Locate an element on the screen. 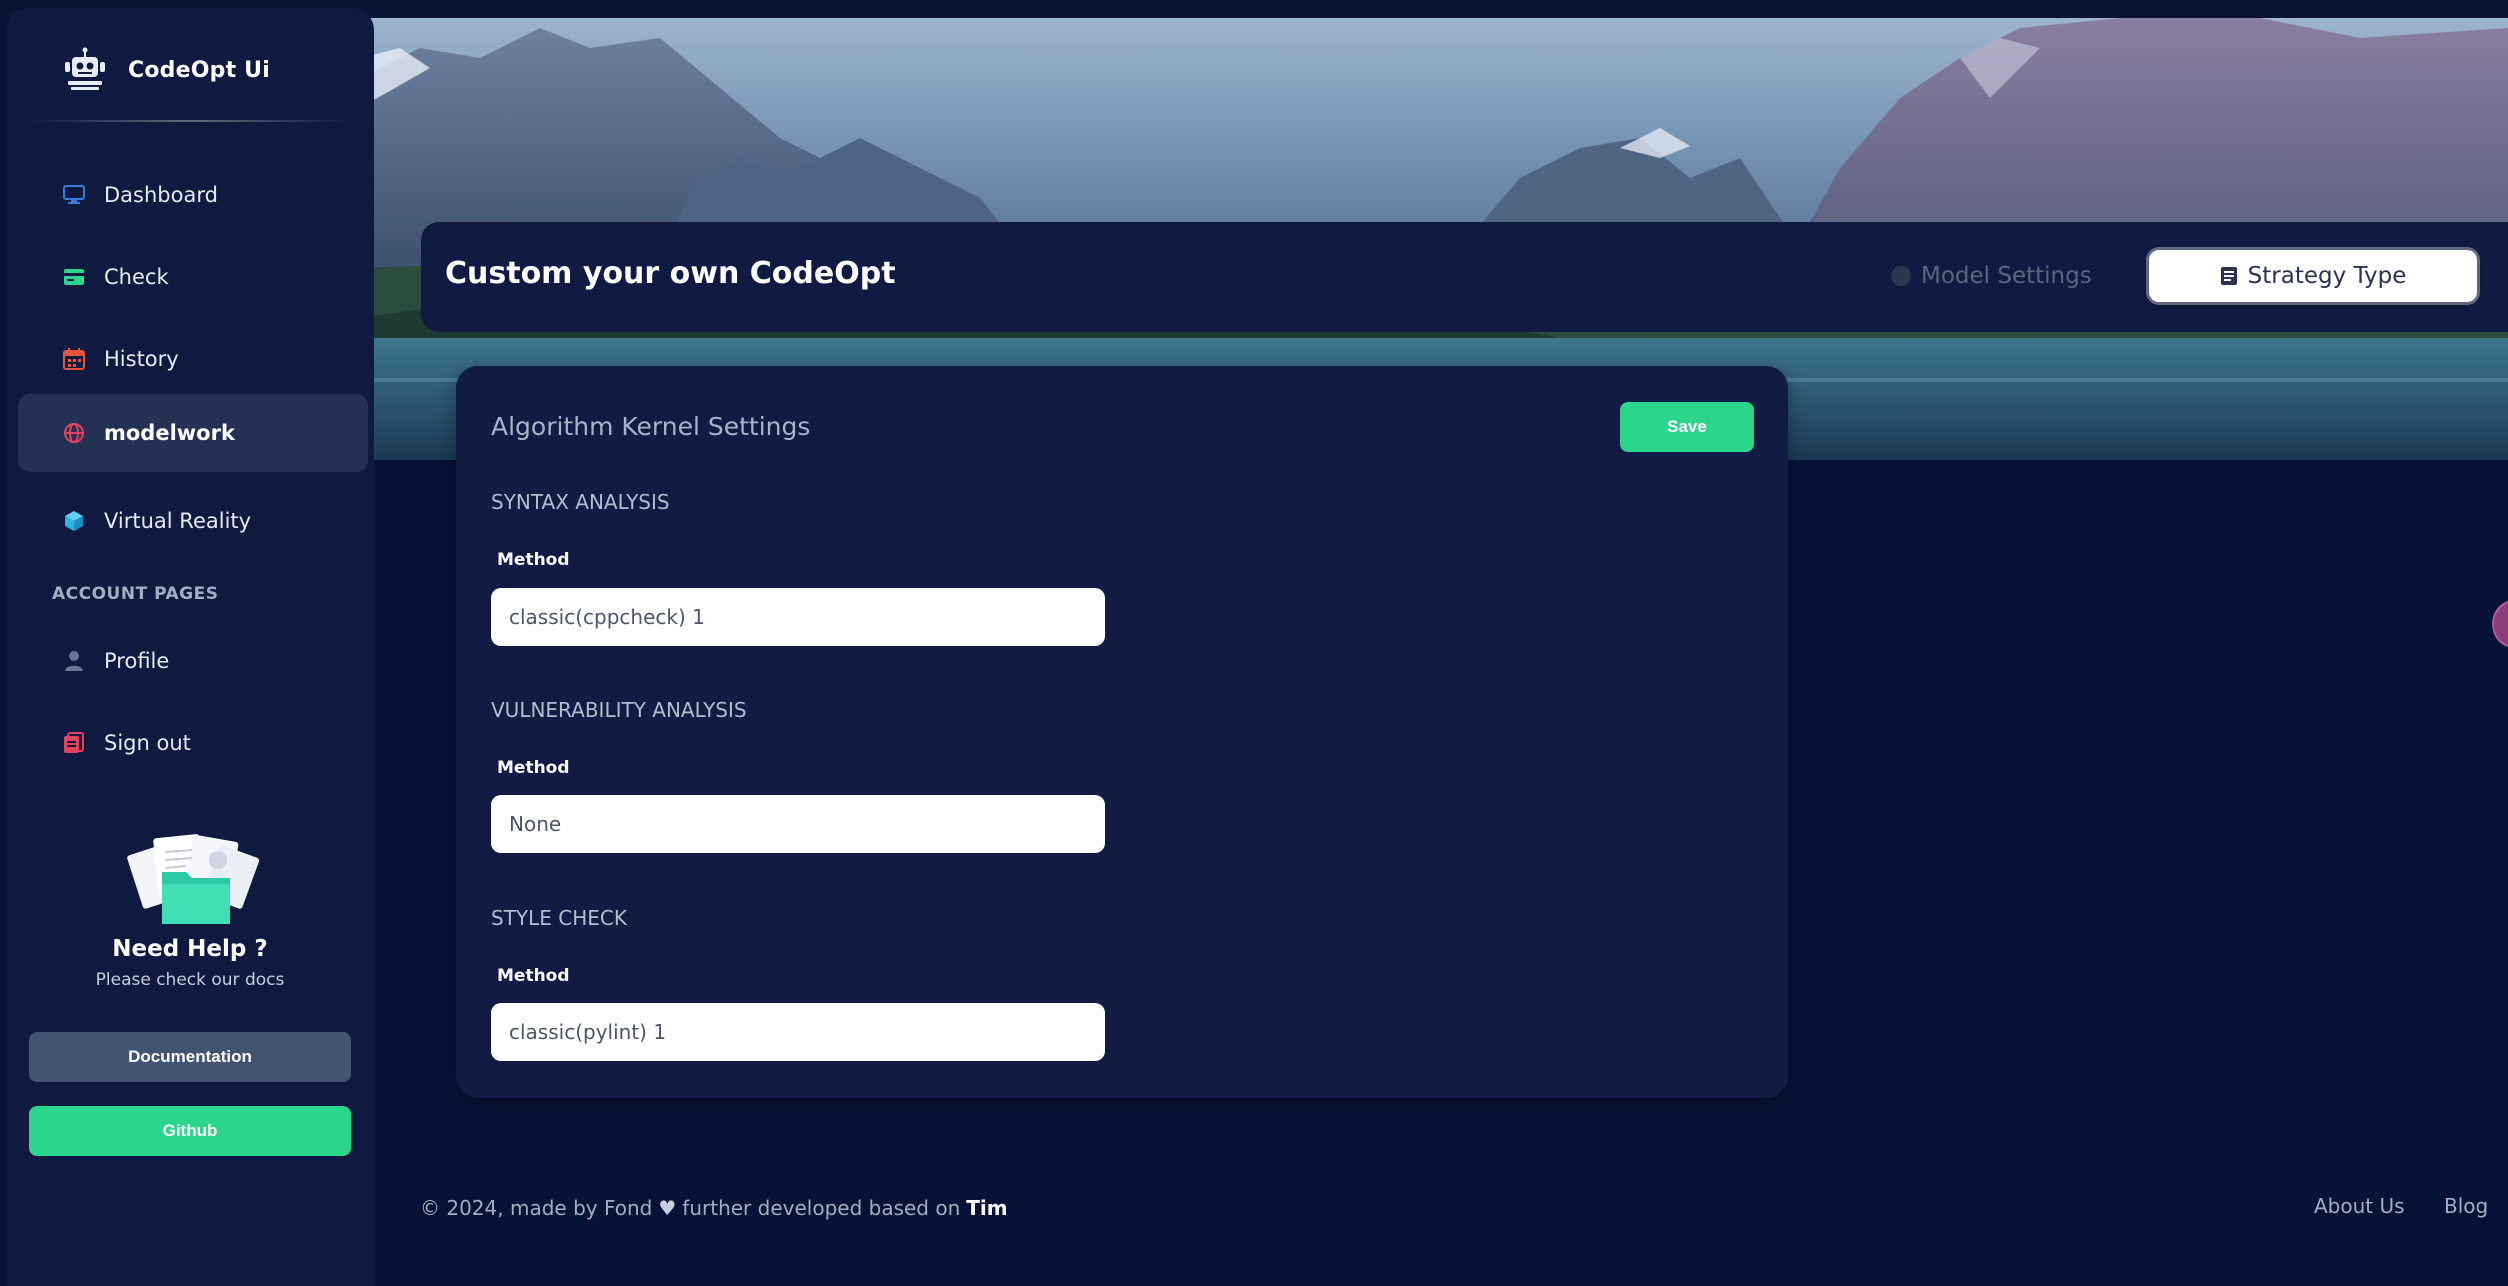 The height and width of the screenshot is (1286, 2508). footer-text-prefix: © 2024, made by Fond is located at coordinates (536, 1208).